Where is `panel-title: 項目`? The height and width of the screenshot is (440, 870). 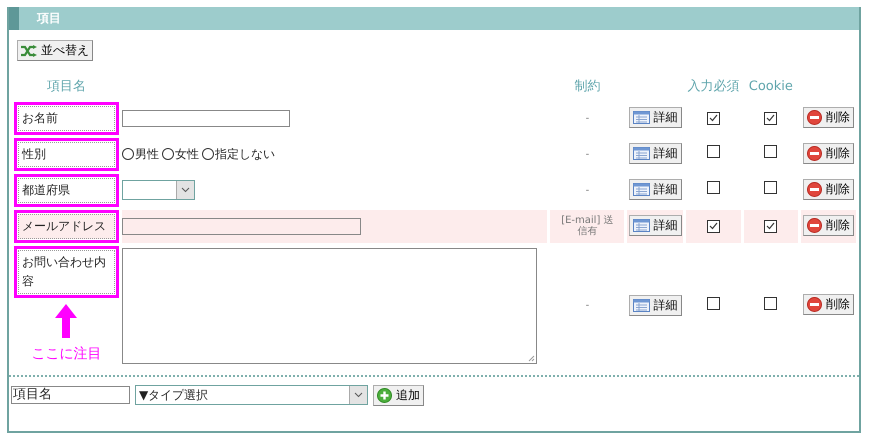 panel-title: 項目 is located at coordinates (49, 18).